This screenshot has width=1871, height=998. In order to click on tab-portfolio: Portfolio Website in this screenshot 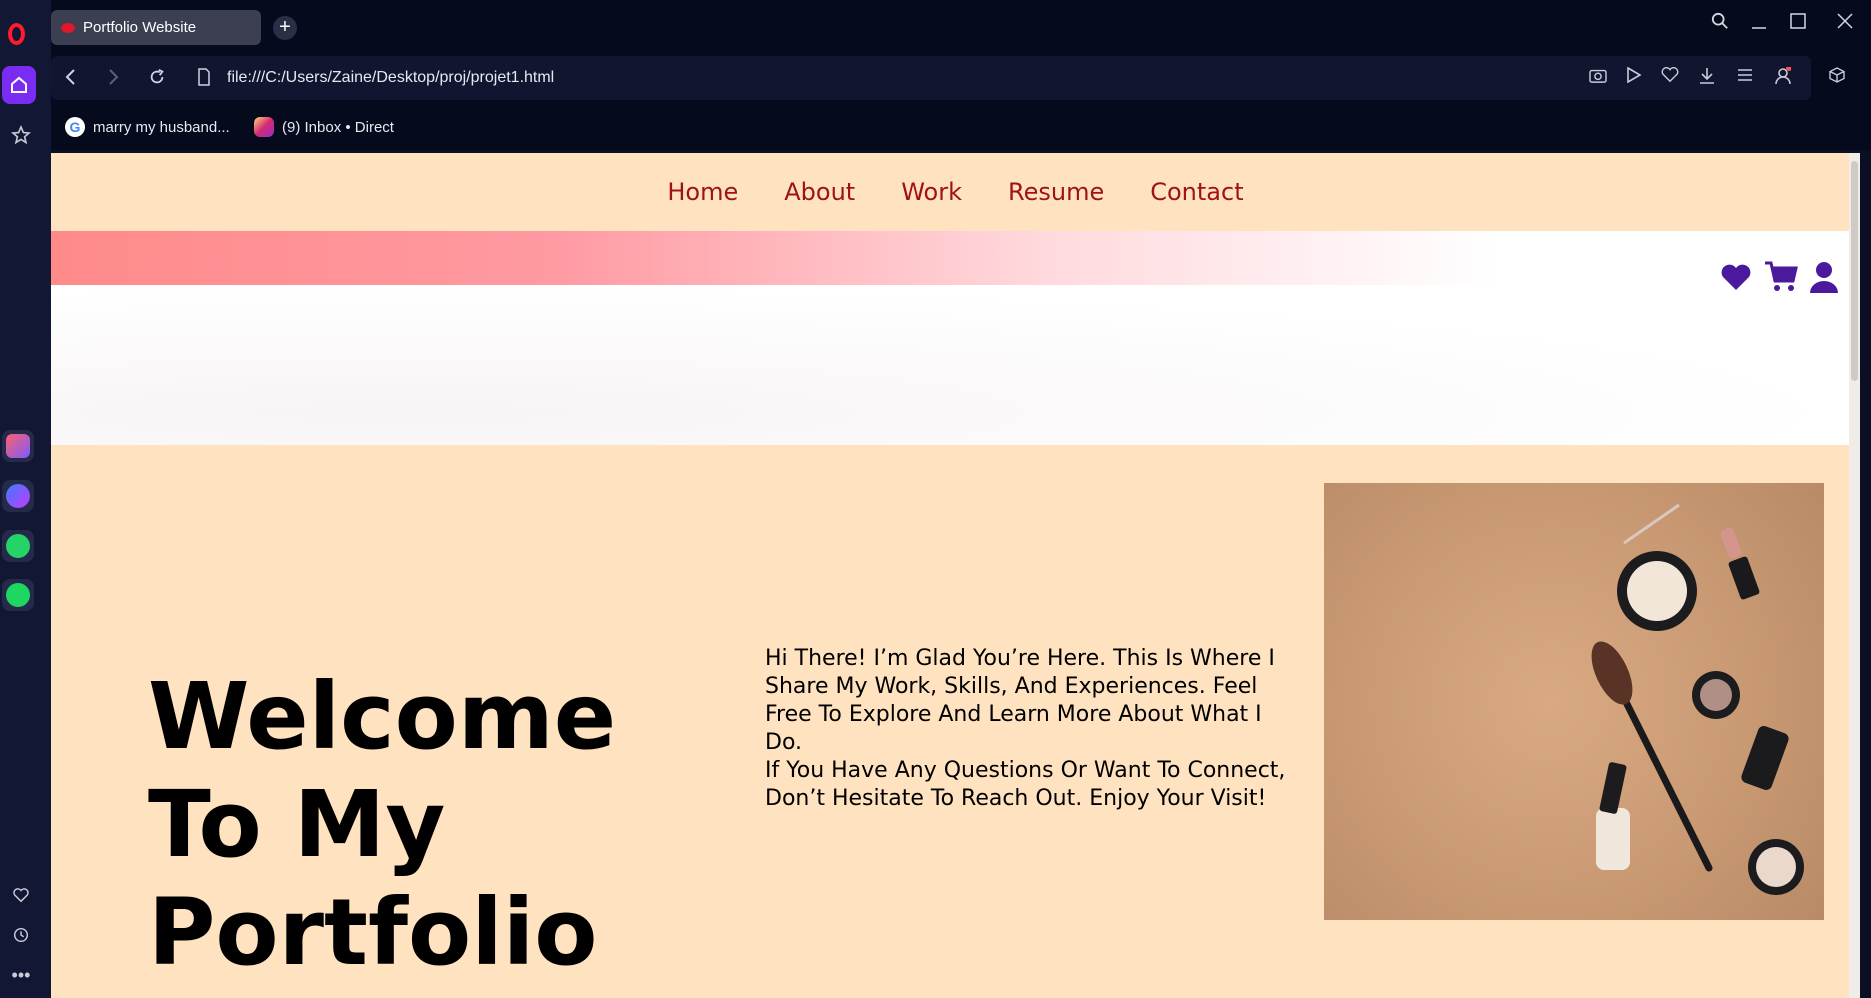, I will do `click(156, 27)`.